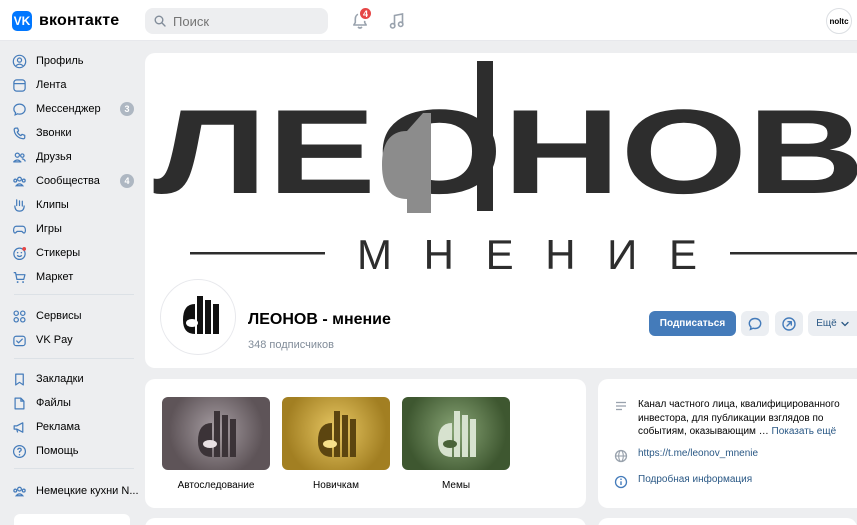 Image resolution: width=857 pixels, height=525 pixels. What do you see at coordinates (57, 451) in the screenshot?
I see `sidebar-item-label: Помощь` at bounding box center [57, 451].